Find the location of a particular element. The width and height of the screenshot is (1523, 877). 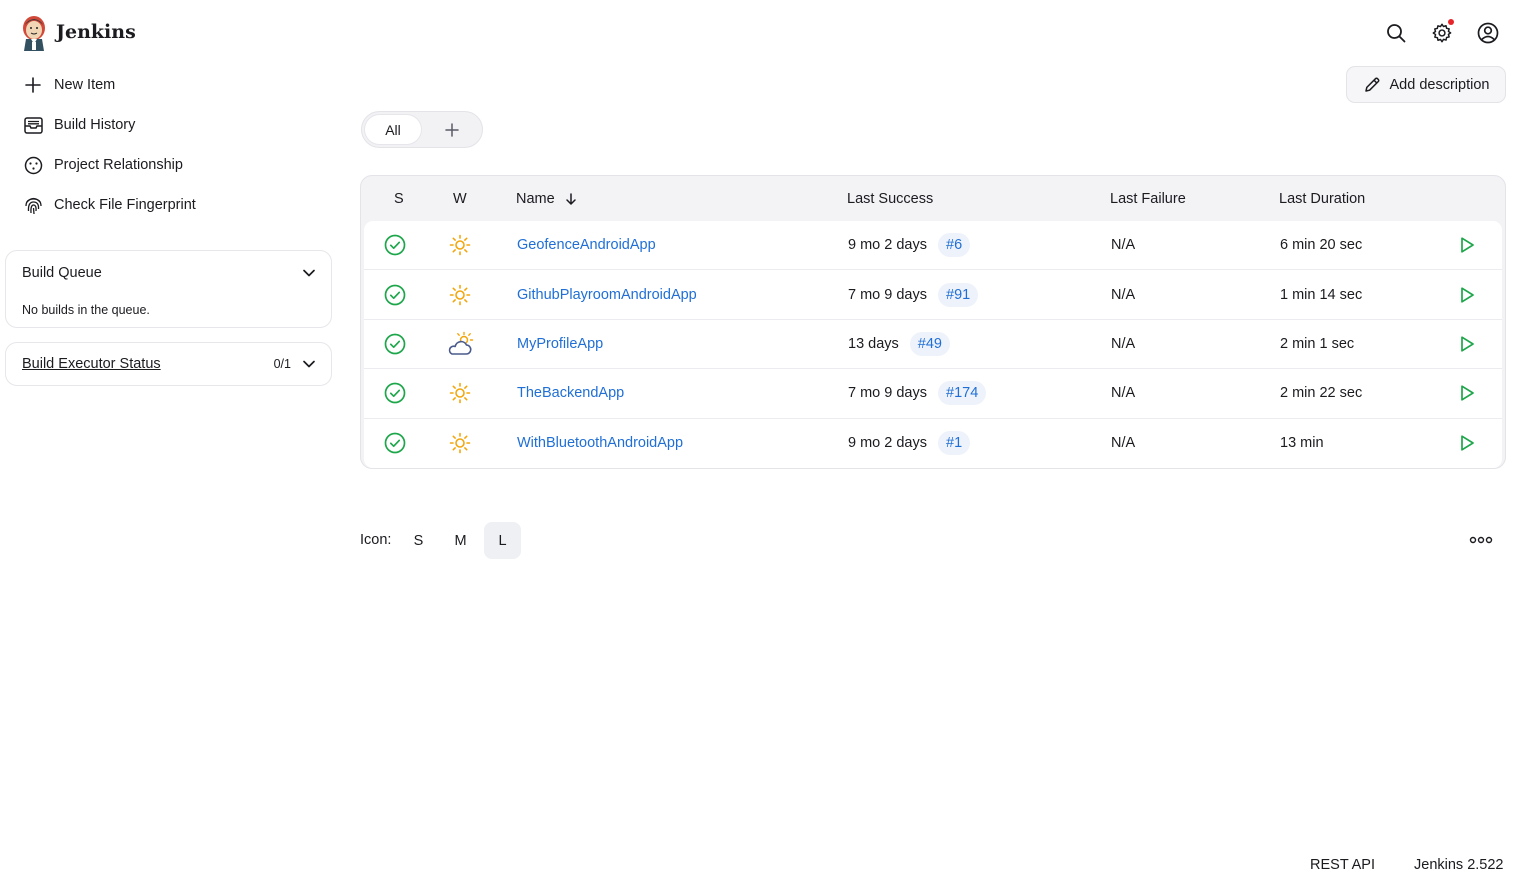

more-options-icon is located at coordinates (1481, 540).